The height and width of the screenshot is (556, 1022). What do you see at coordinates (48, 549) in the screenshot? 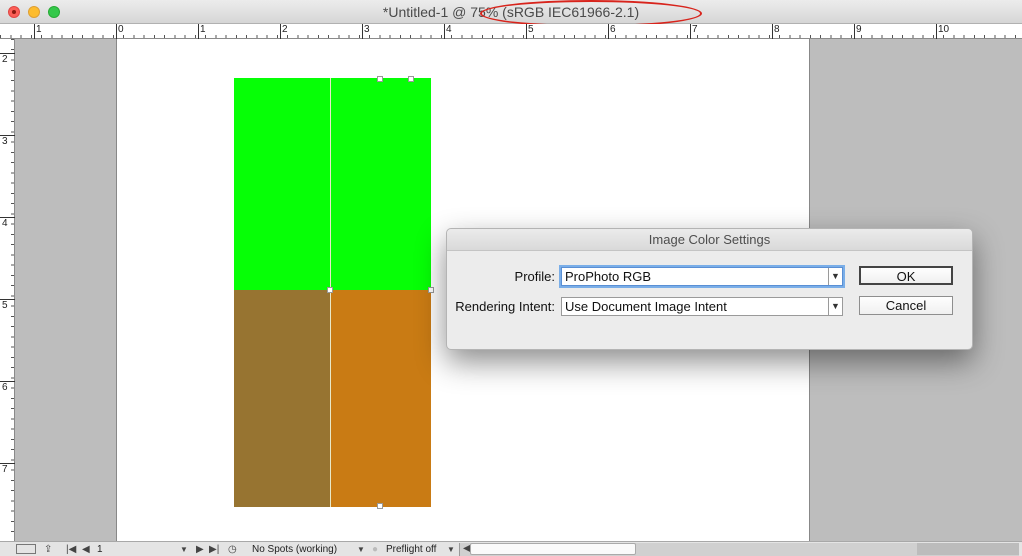
I see `export-icon: ⇪` at bounding box center [48, 549].